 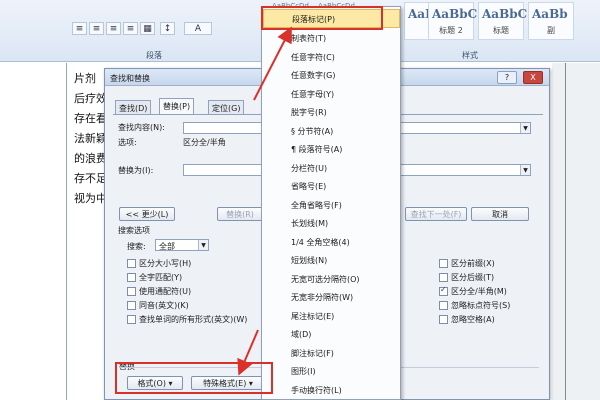 I want to click on style-sample: AaBb, so click(x=550, y=14).